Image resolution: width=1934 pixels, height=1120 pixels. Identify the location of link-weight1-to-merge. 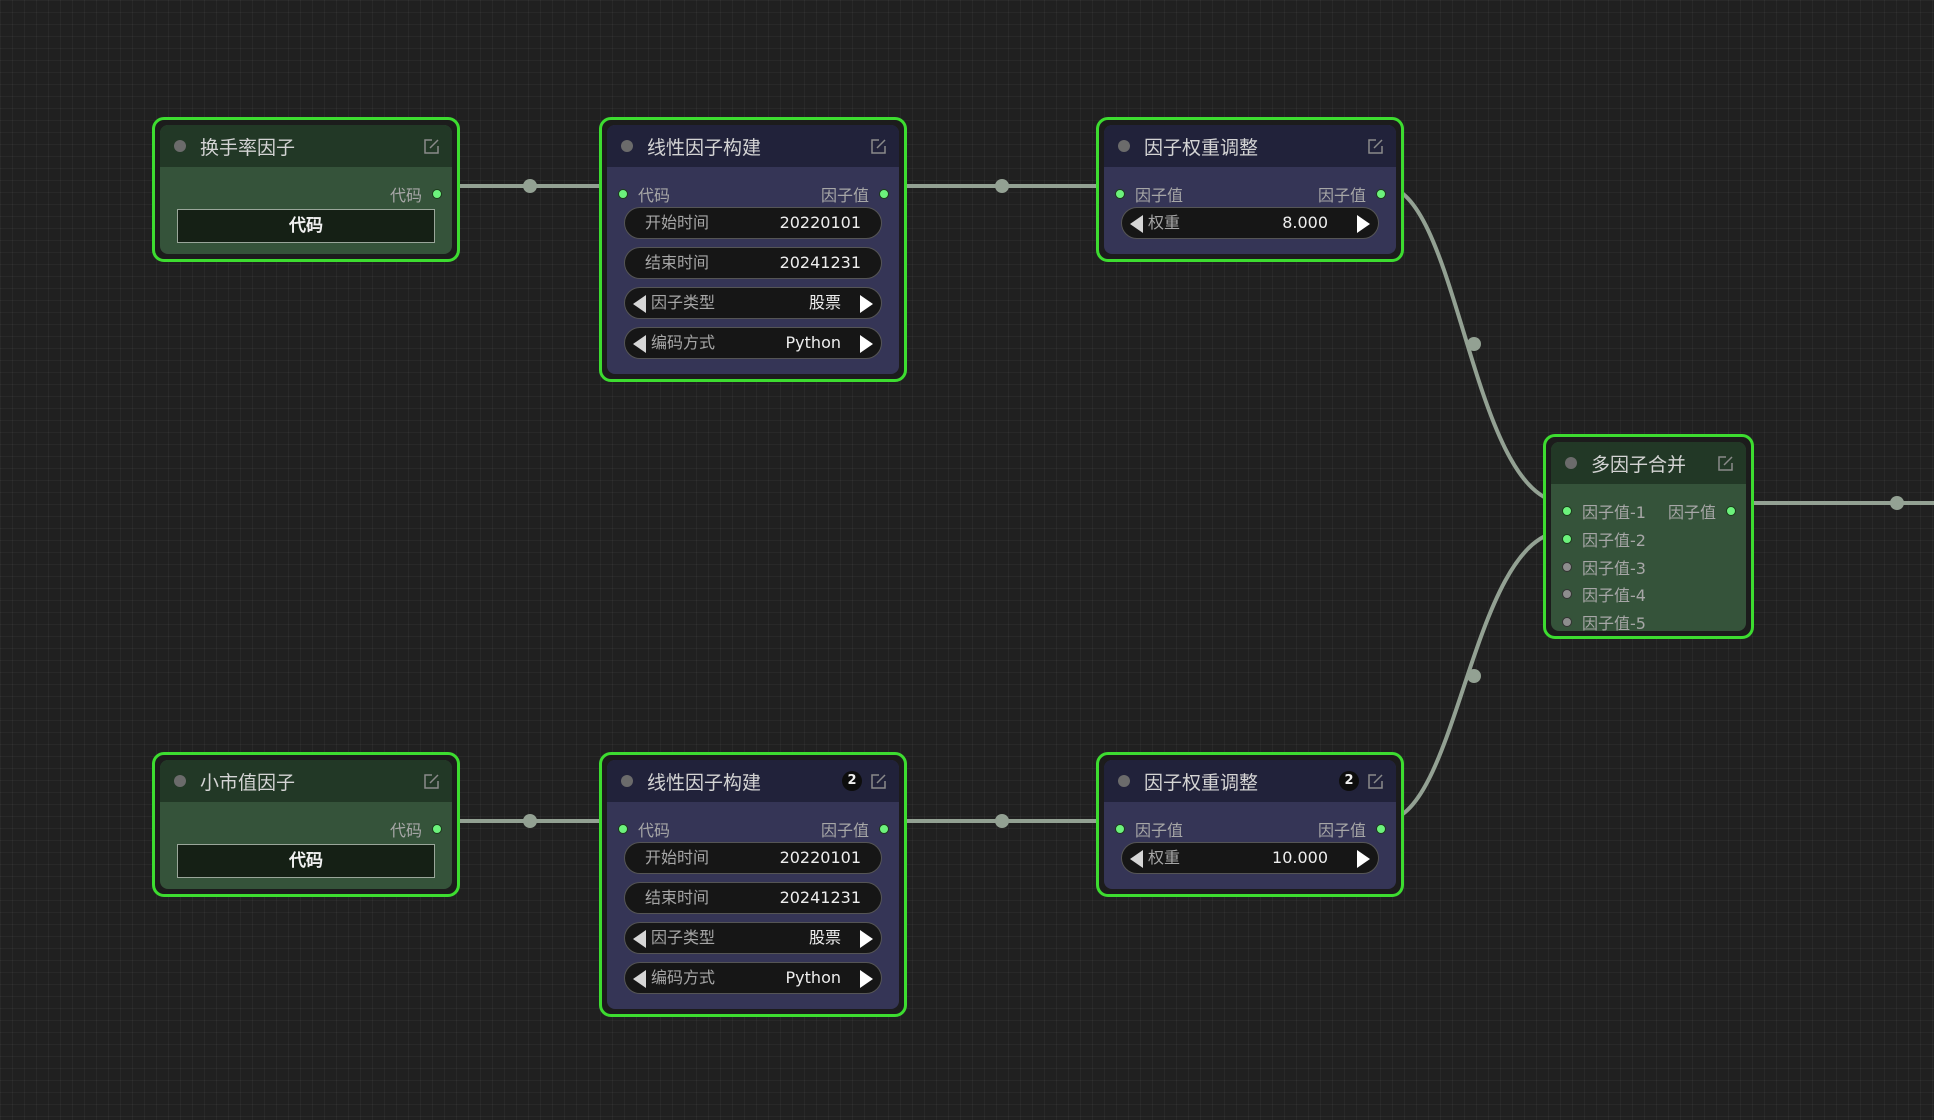
(1474, 344).